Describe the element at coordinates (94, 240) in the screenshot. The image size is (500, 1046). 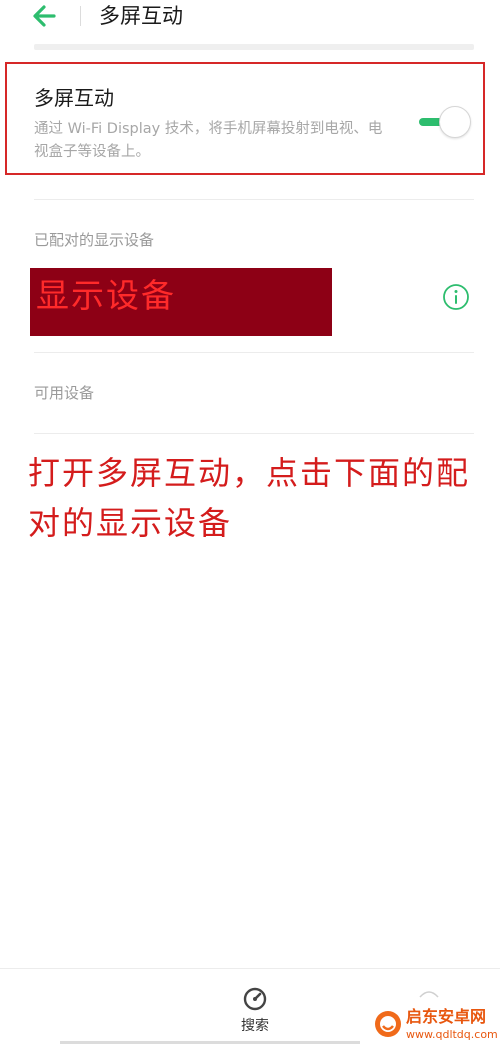
I see `paired-devices-label: 已配对的显示设备` at that location.